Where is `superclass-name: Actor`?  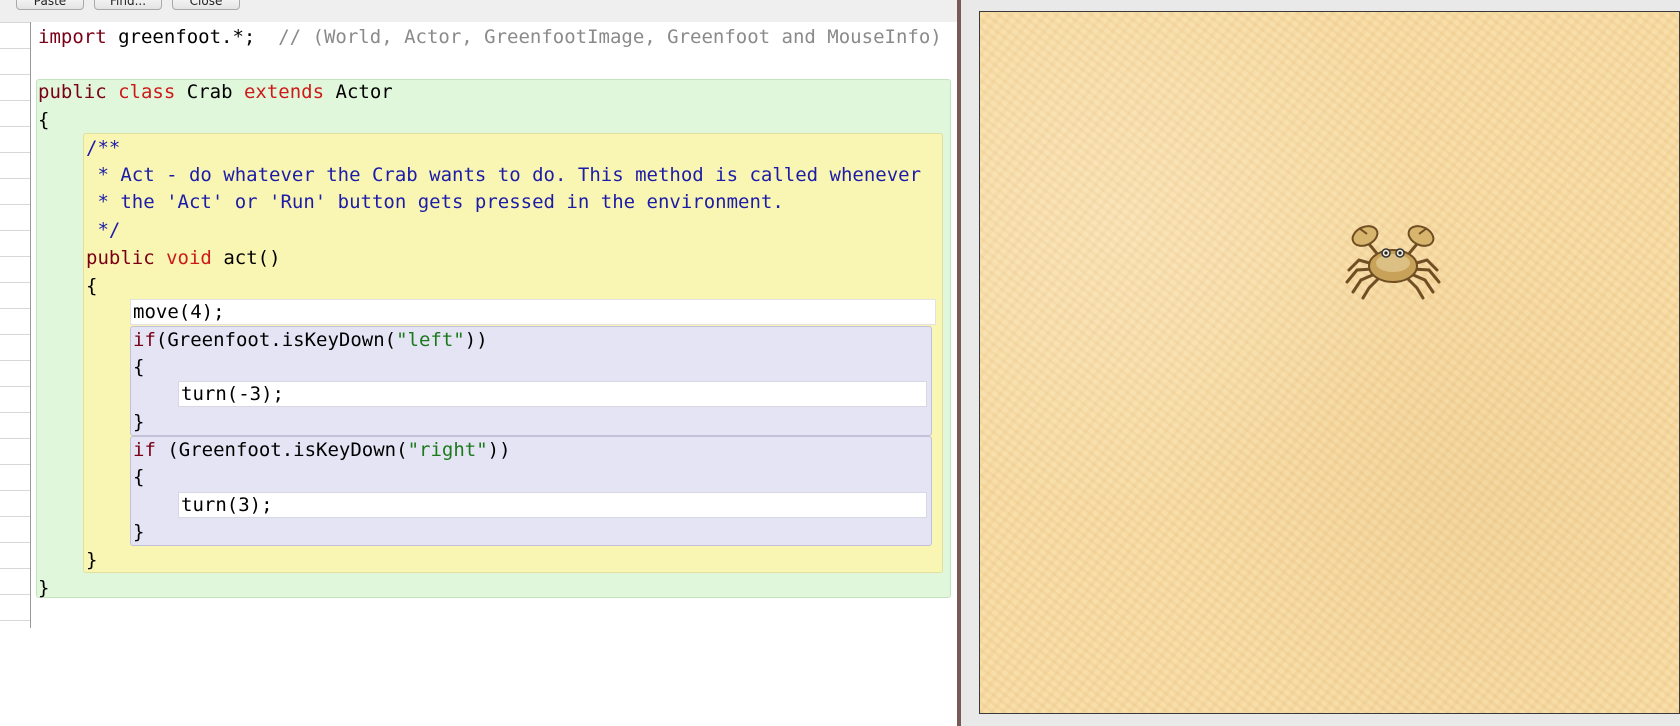
superclass-name: Actor is located at coordinates (364, 92).